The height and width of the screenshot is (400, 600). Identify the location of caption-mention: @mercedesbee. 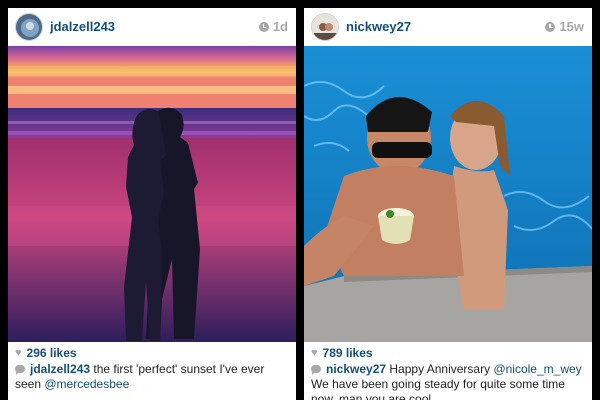
(86, 384).